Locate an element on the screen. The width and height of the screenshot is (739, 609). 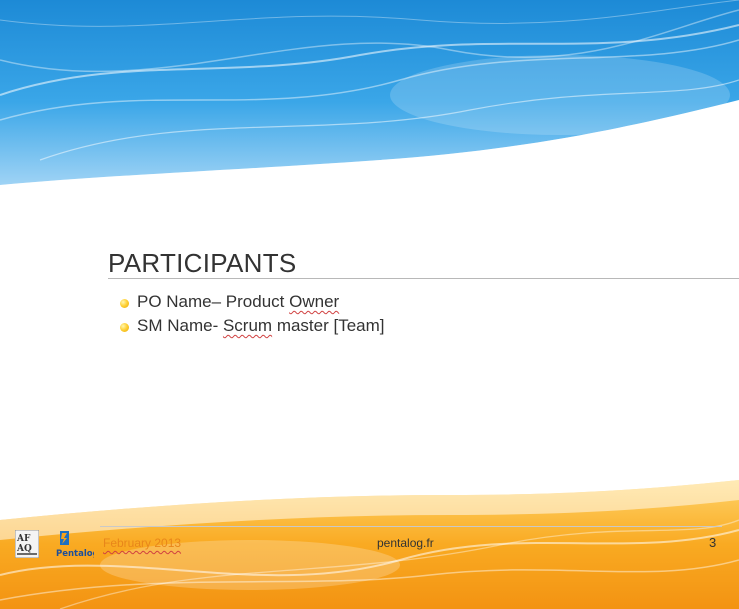
list-item: SM Name- Scrum master [Team] is located at coordinates (252, 326).